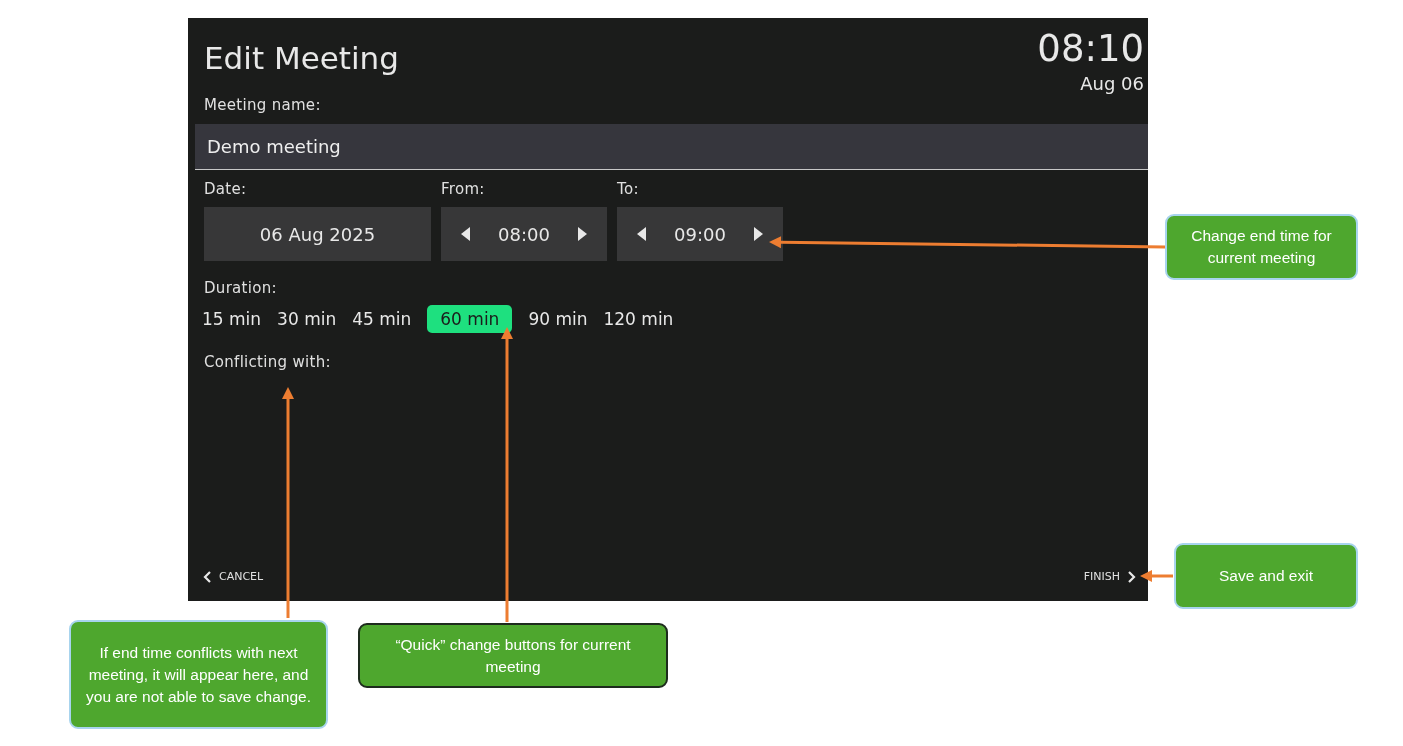 The height and width of the screenshot is (746, 1403). Describe the element at coordinates (232, 319) in the screenshot. I see `duration-option: 15 min` at that location.